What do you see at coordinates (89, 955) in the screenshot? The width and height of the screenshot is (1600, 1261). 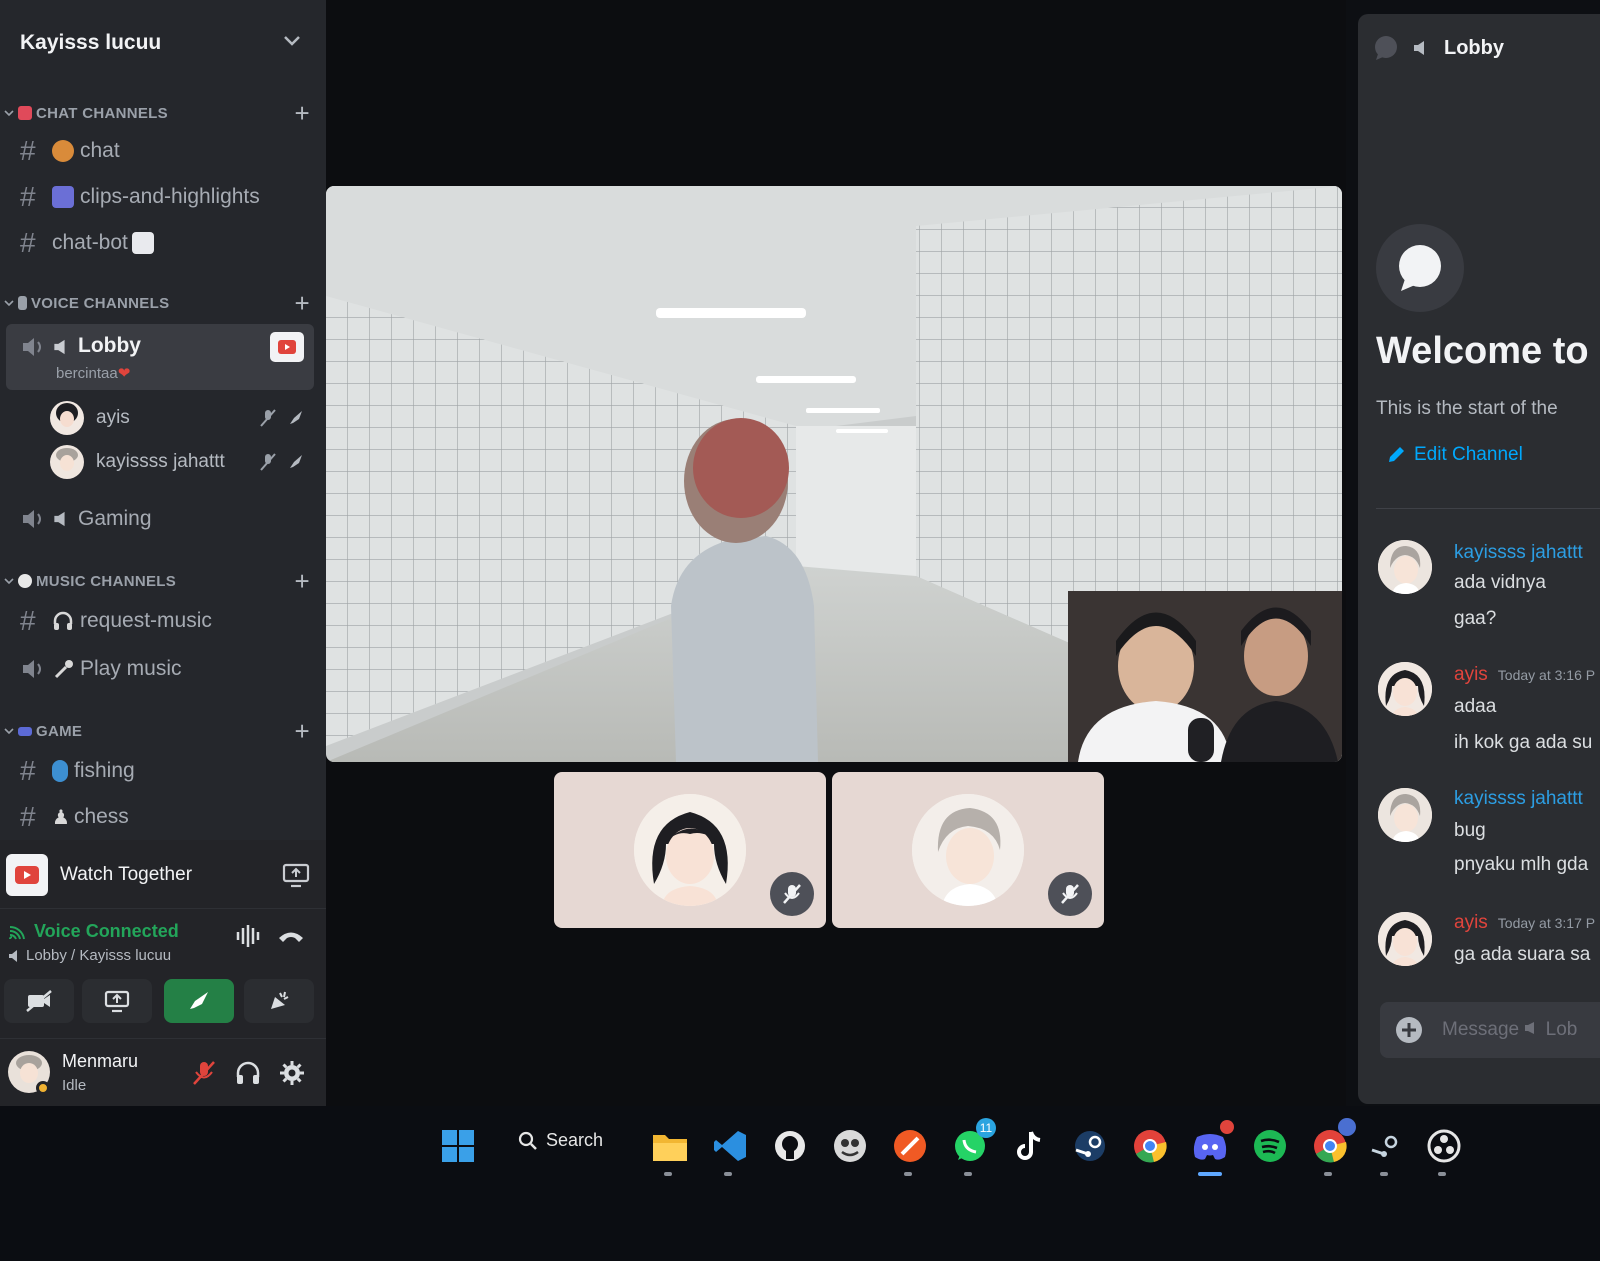 I see `voice-location: Lobby / Kayisss lucuu` at bounding box center [89, 955].